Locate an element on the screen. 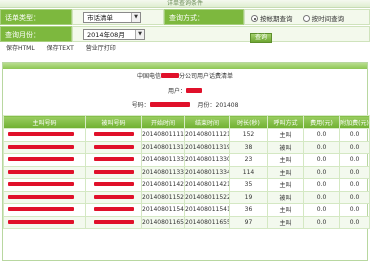 This screenshot has width=370, height=261. bill-type-label: 话单类型： is located at coordinates (36, 17).